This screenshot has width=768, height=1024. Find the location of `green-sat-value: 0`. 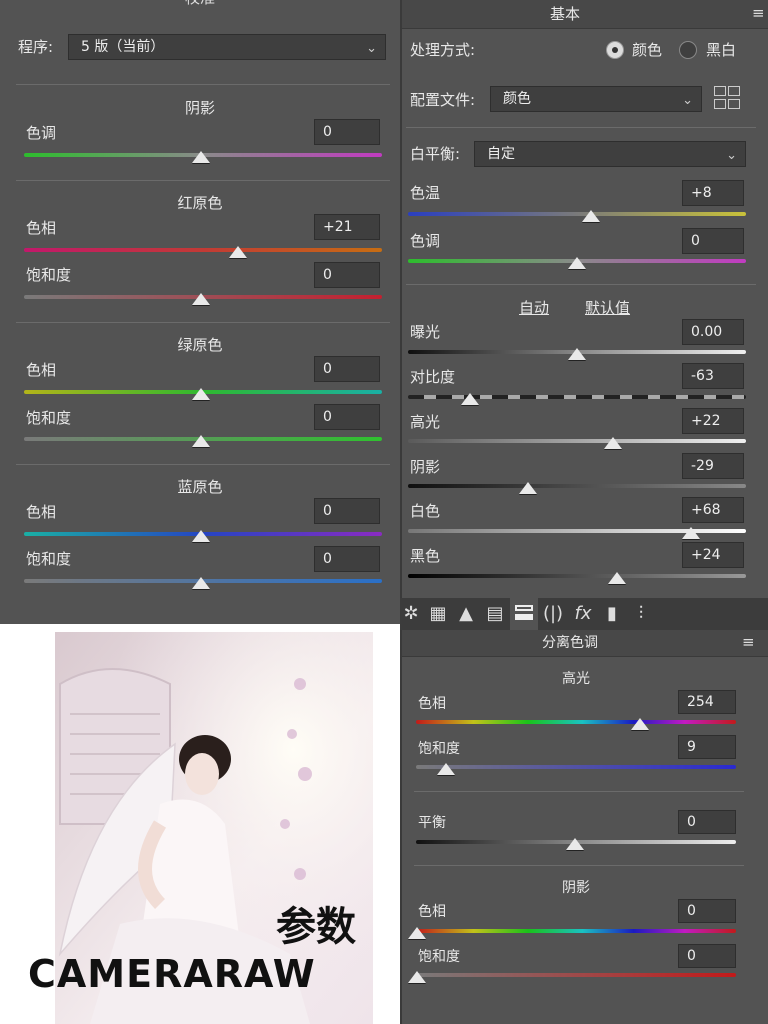

green-sat-value: 0 is located at coordinates (347, 417).